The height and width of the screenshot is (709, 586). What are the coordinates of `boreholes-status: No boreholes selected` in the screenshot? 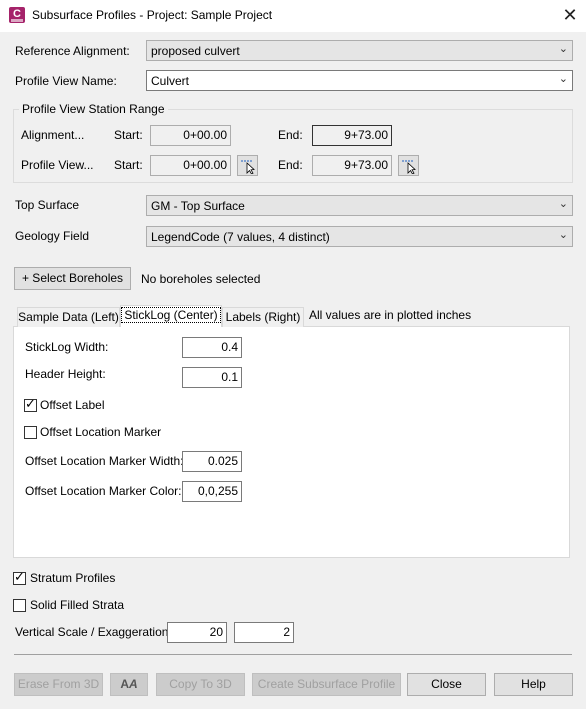 It's located at (201, 279).